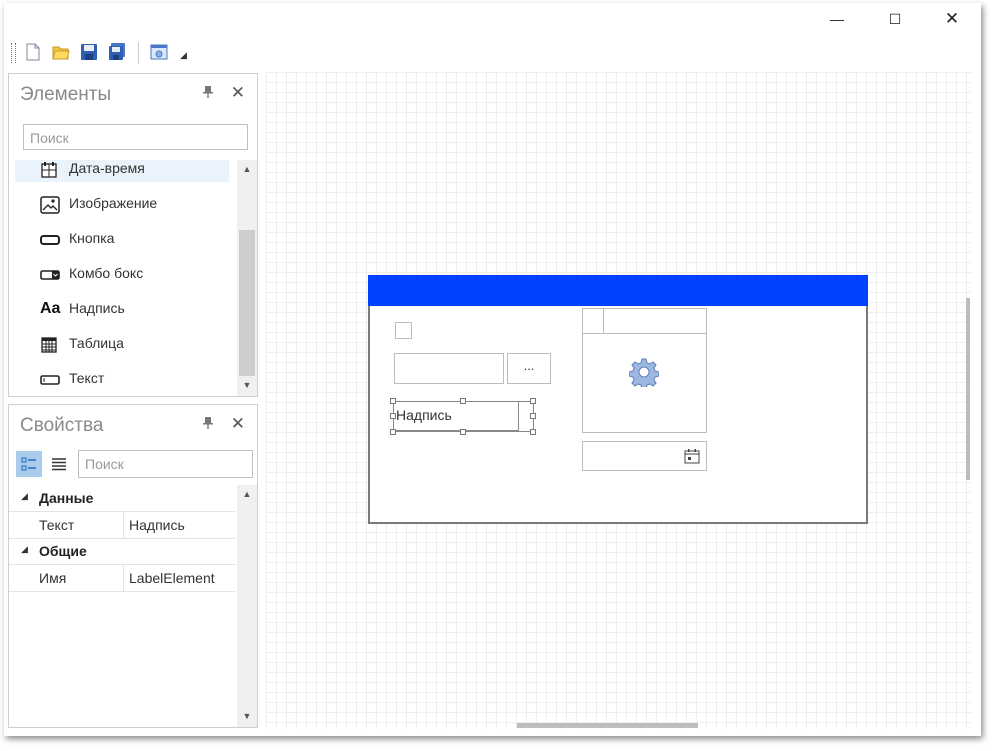 Image resolution: width=997 pixels, height=751 pixels. What do you see at coordinates (33, 52) in the screenshot?
I see `new-file-icon` at bounding box center [33, 52].